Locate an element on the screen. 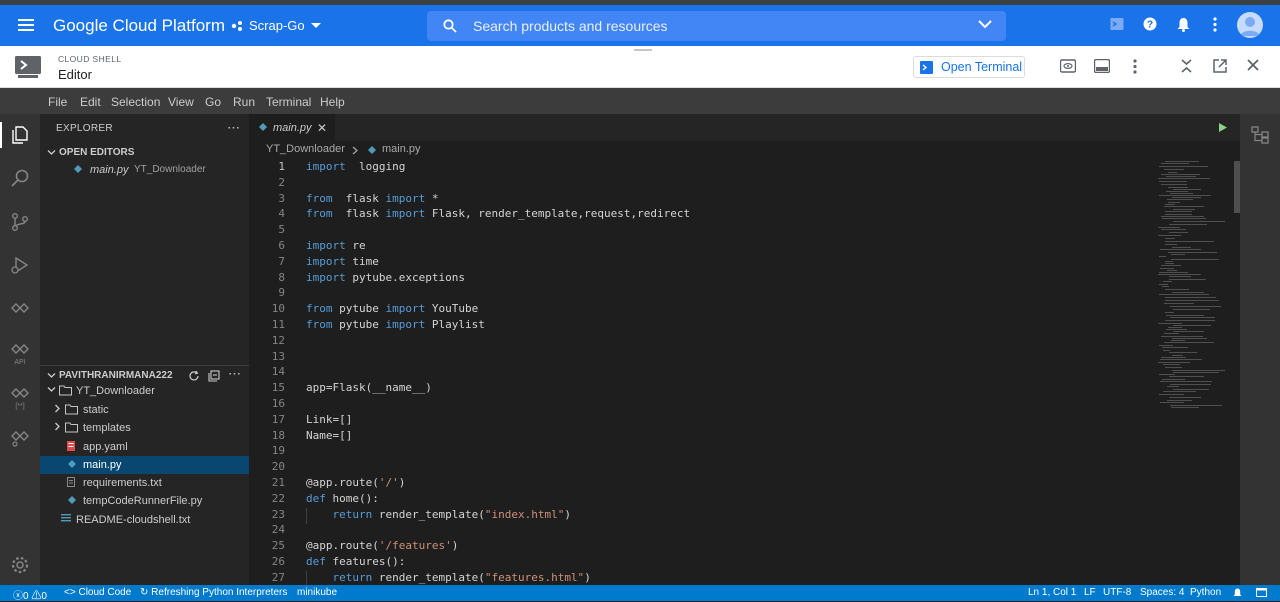 This screenshot has height=602, width=1280. problems-indicator: ⓧ0 ⚠0 is located at coordinates (30, 594).